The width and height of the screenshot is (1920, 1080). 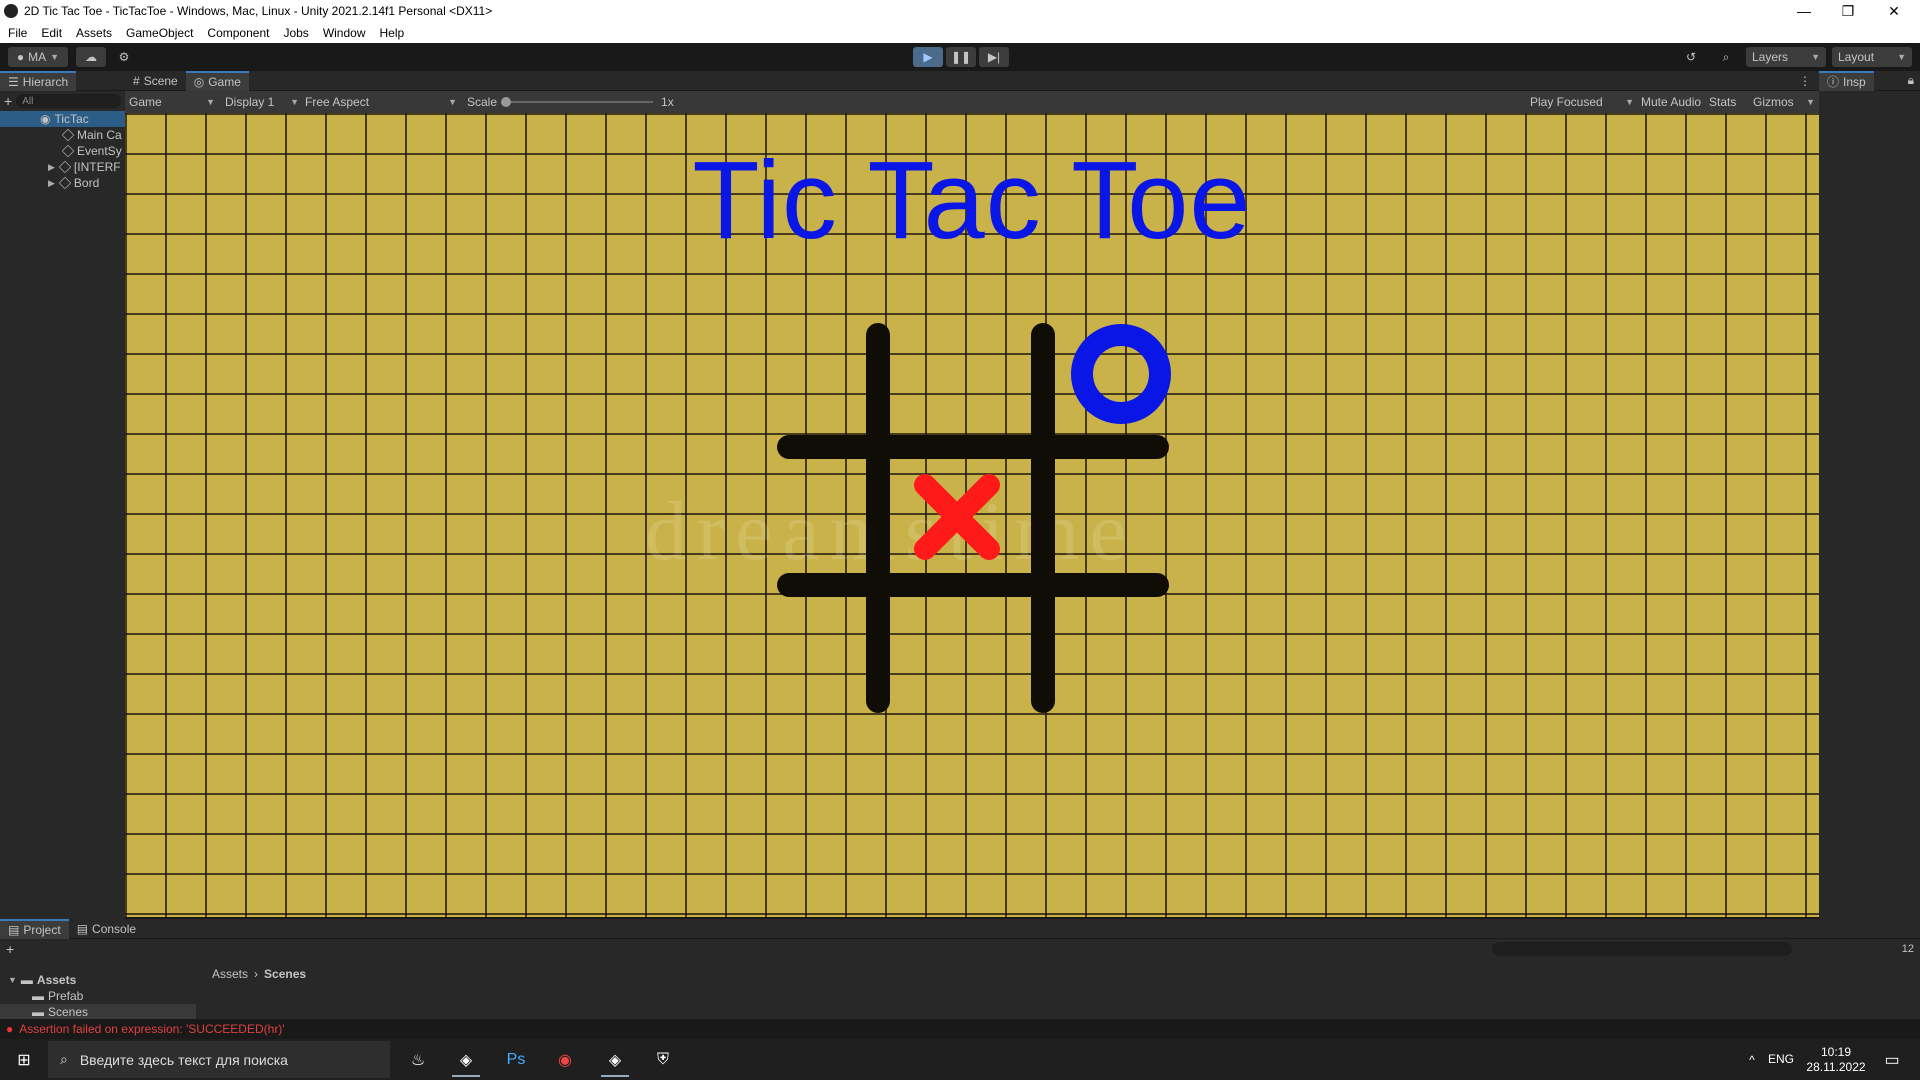 I want to click on search-button: ⌕, so click(x=1726, y=57).